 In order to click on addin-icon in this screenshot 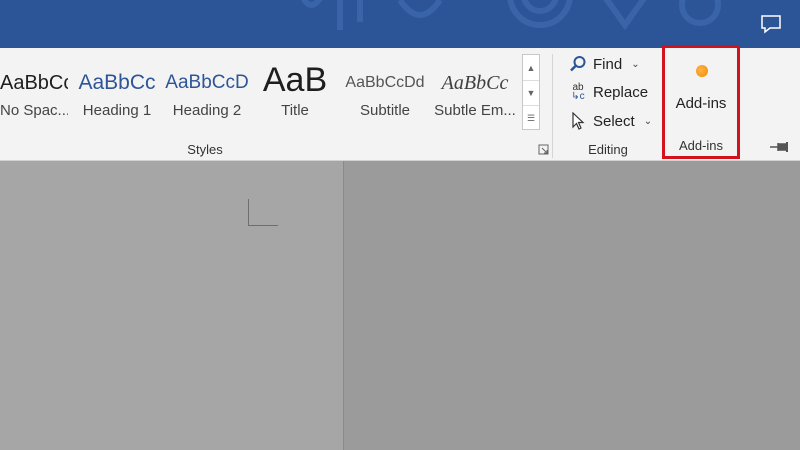, I will do `click(702, 71)`.